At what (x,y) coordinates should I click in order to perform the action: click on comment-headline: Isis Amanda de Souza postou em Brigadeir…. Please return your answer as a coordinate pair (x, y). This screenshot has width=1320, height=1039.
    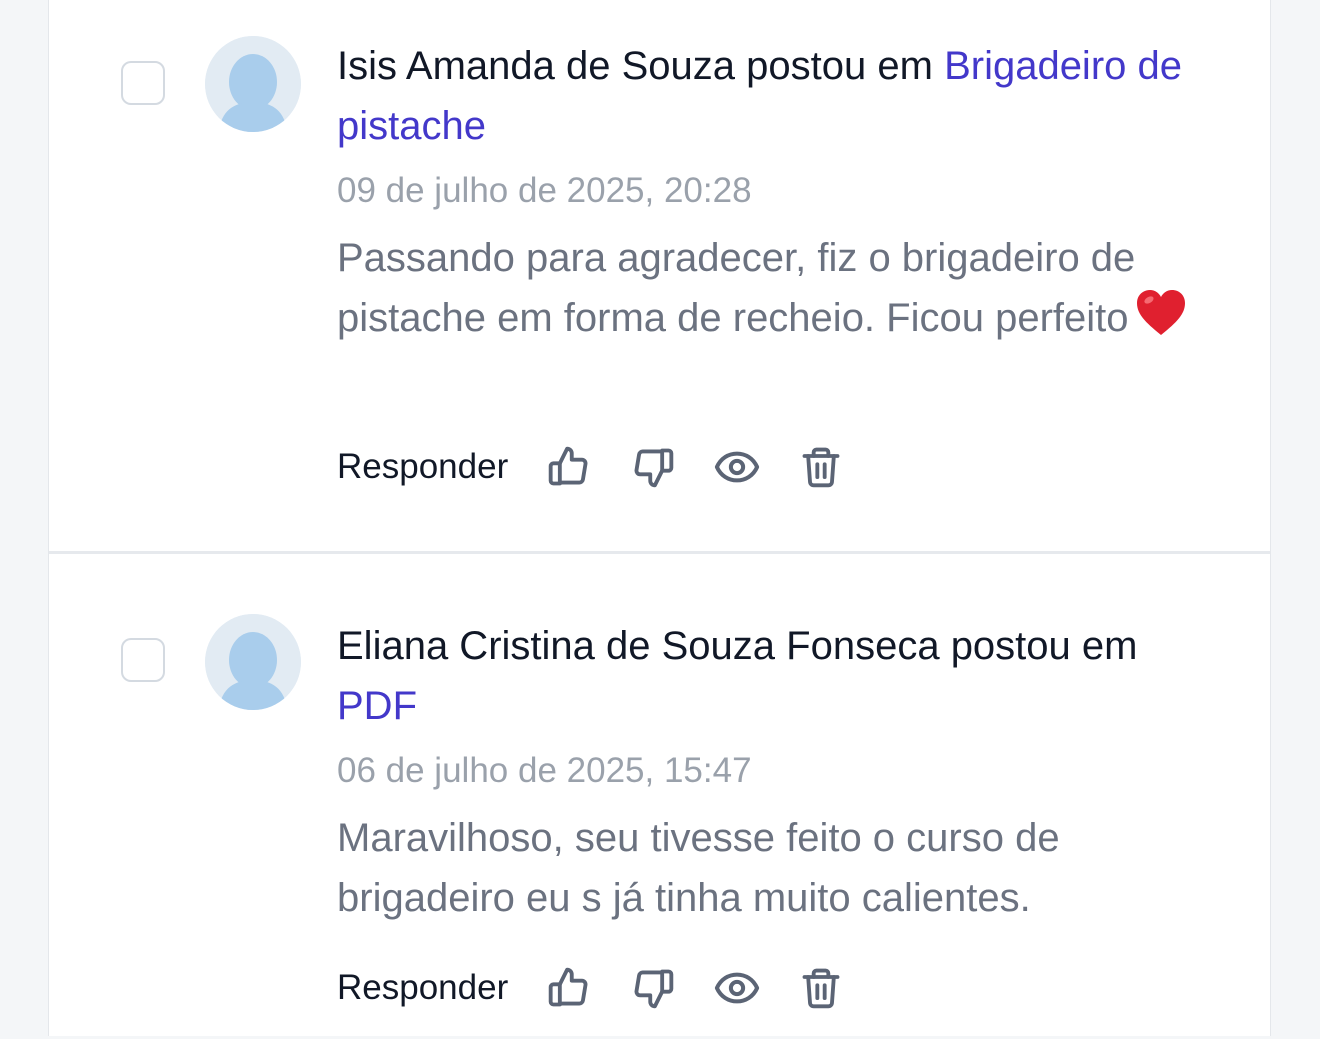
    Looking at the image, I should click on (767, 96).